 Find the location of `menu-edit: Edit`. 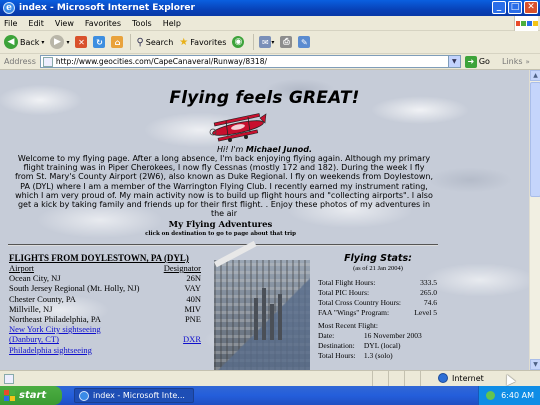

menu-edit: Edit is located at coordinates (36, 23).